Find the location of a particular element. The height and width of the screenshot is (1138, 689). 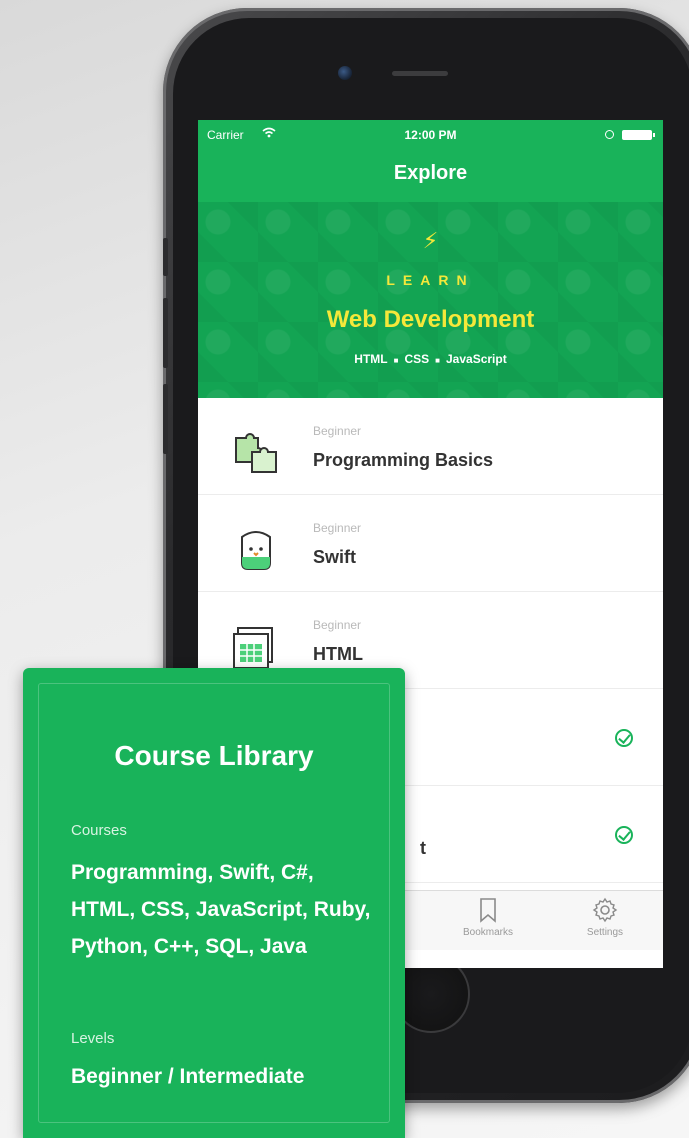

banner-tech-list: HTML ■ CSS ■ JavaScript is located at coordinates (430, 359).